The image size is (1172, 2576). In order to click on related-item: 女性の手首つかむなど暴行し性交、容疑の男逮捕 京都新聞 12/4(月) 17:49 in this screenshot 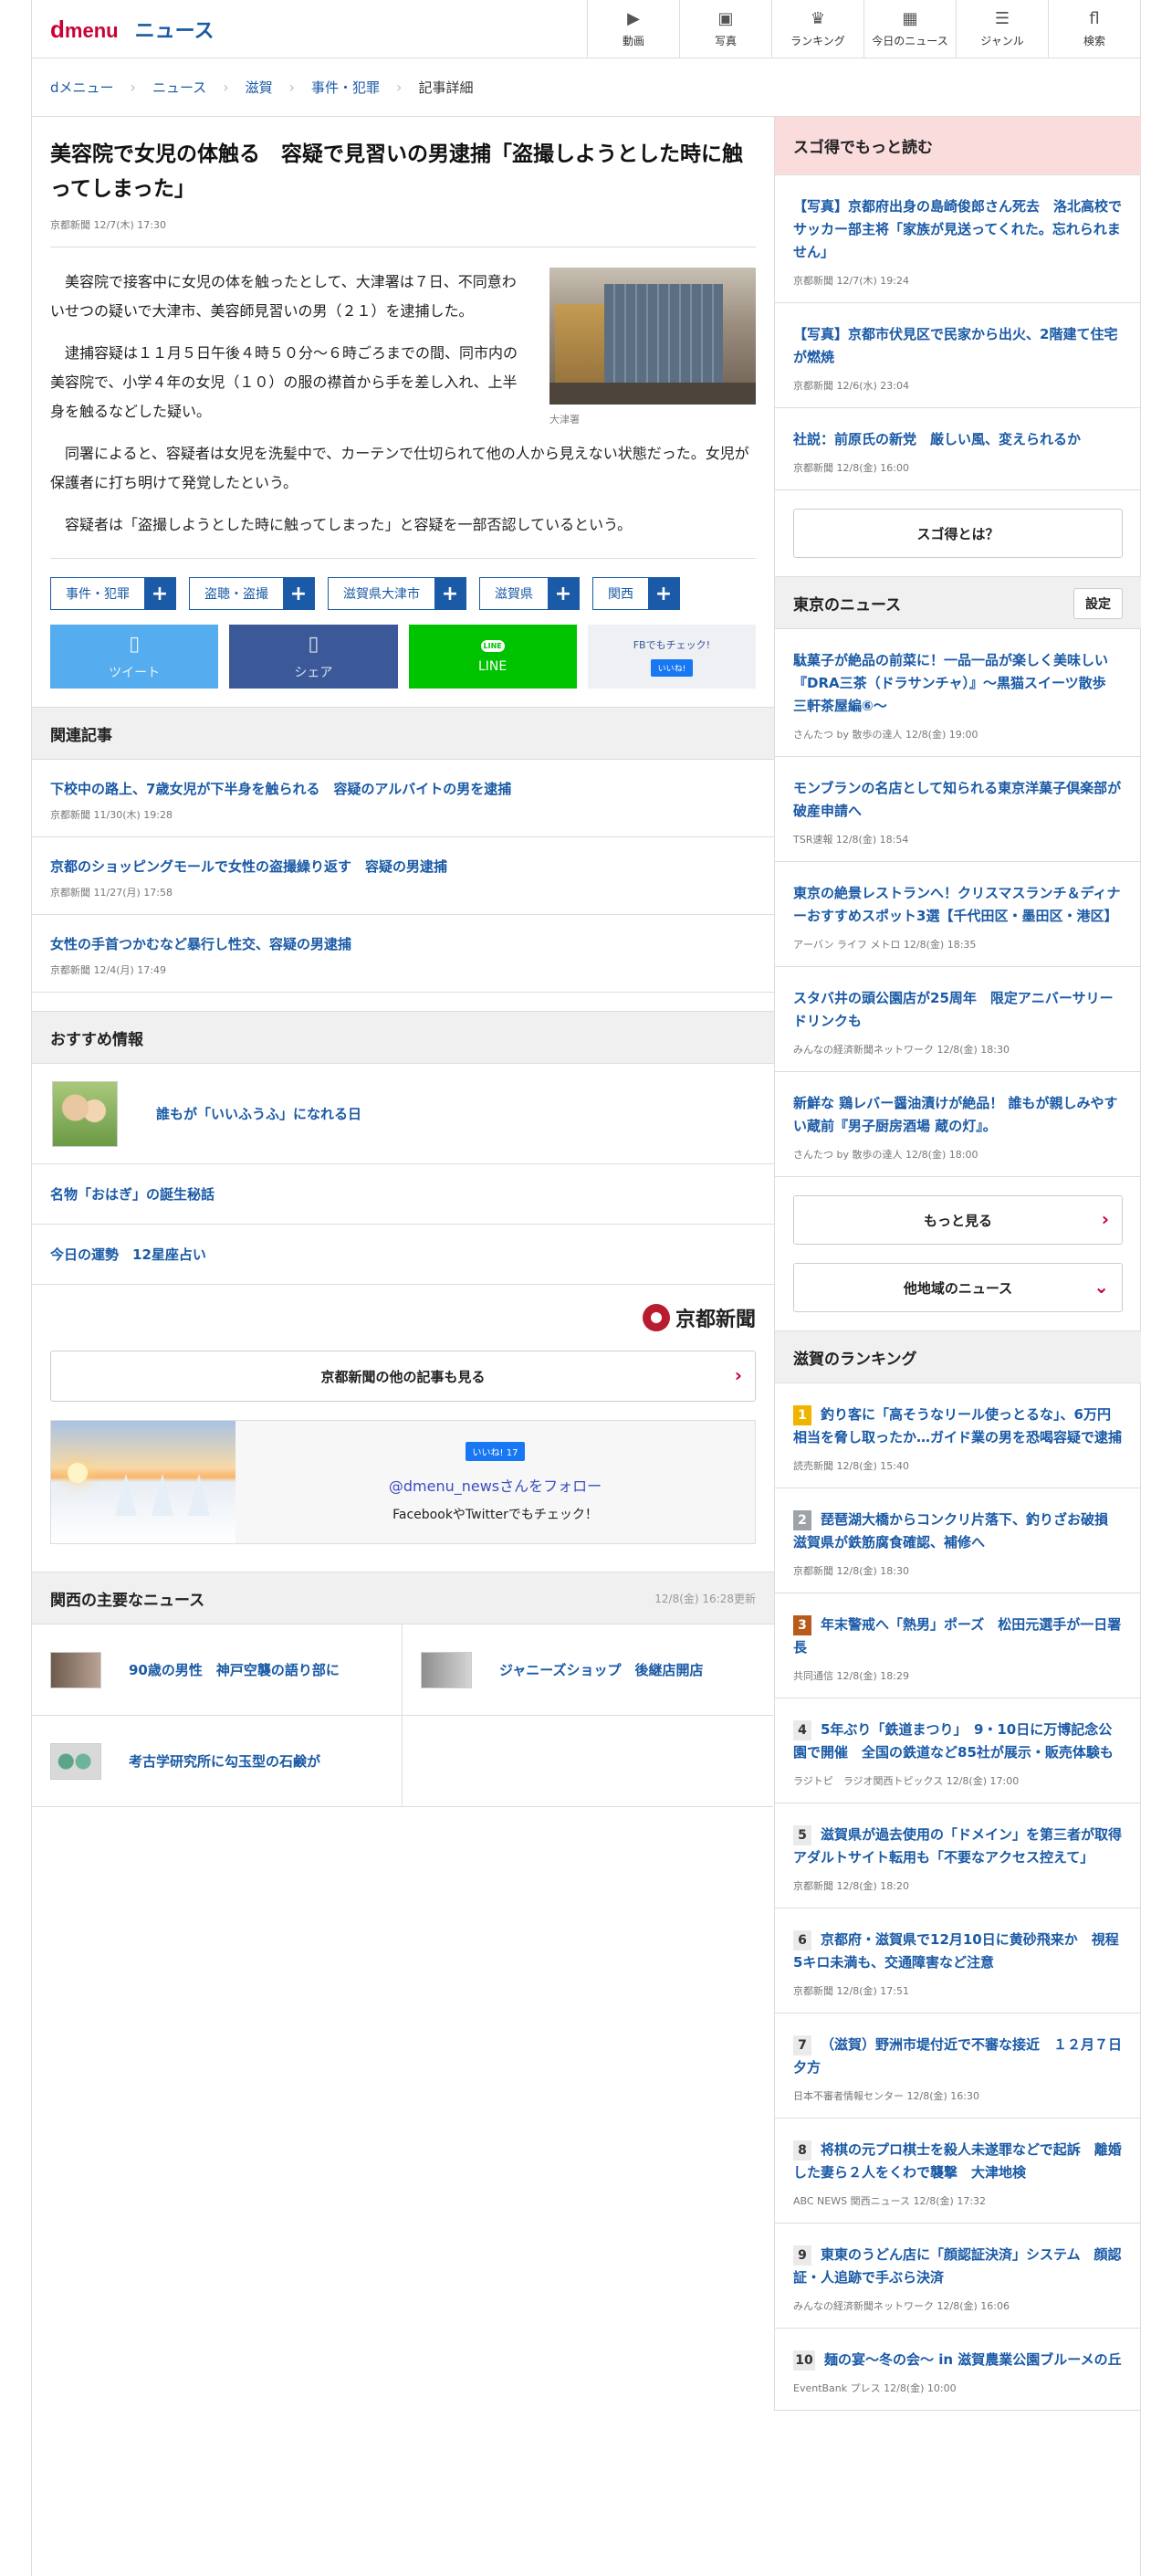, I will do `click(403, 954)`.